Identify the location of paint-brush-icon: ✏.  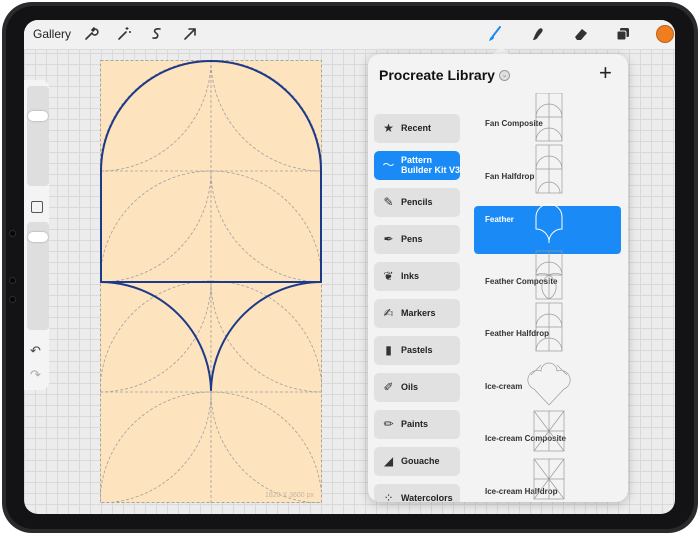
(388, 424).